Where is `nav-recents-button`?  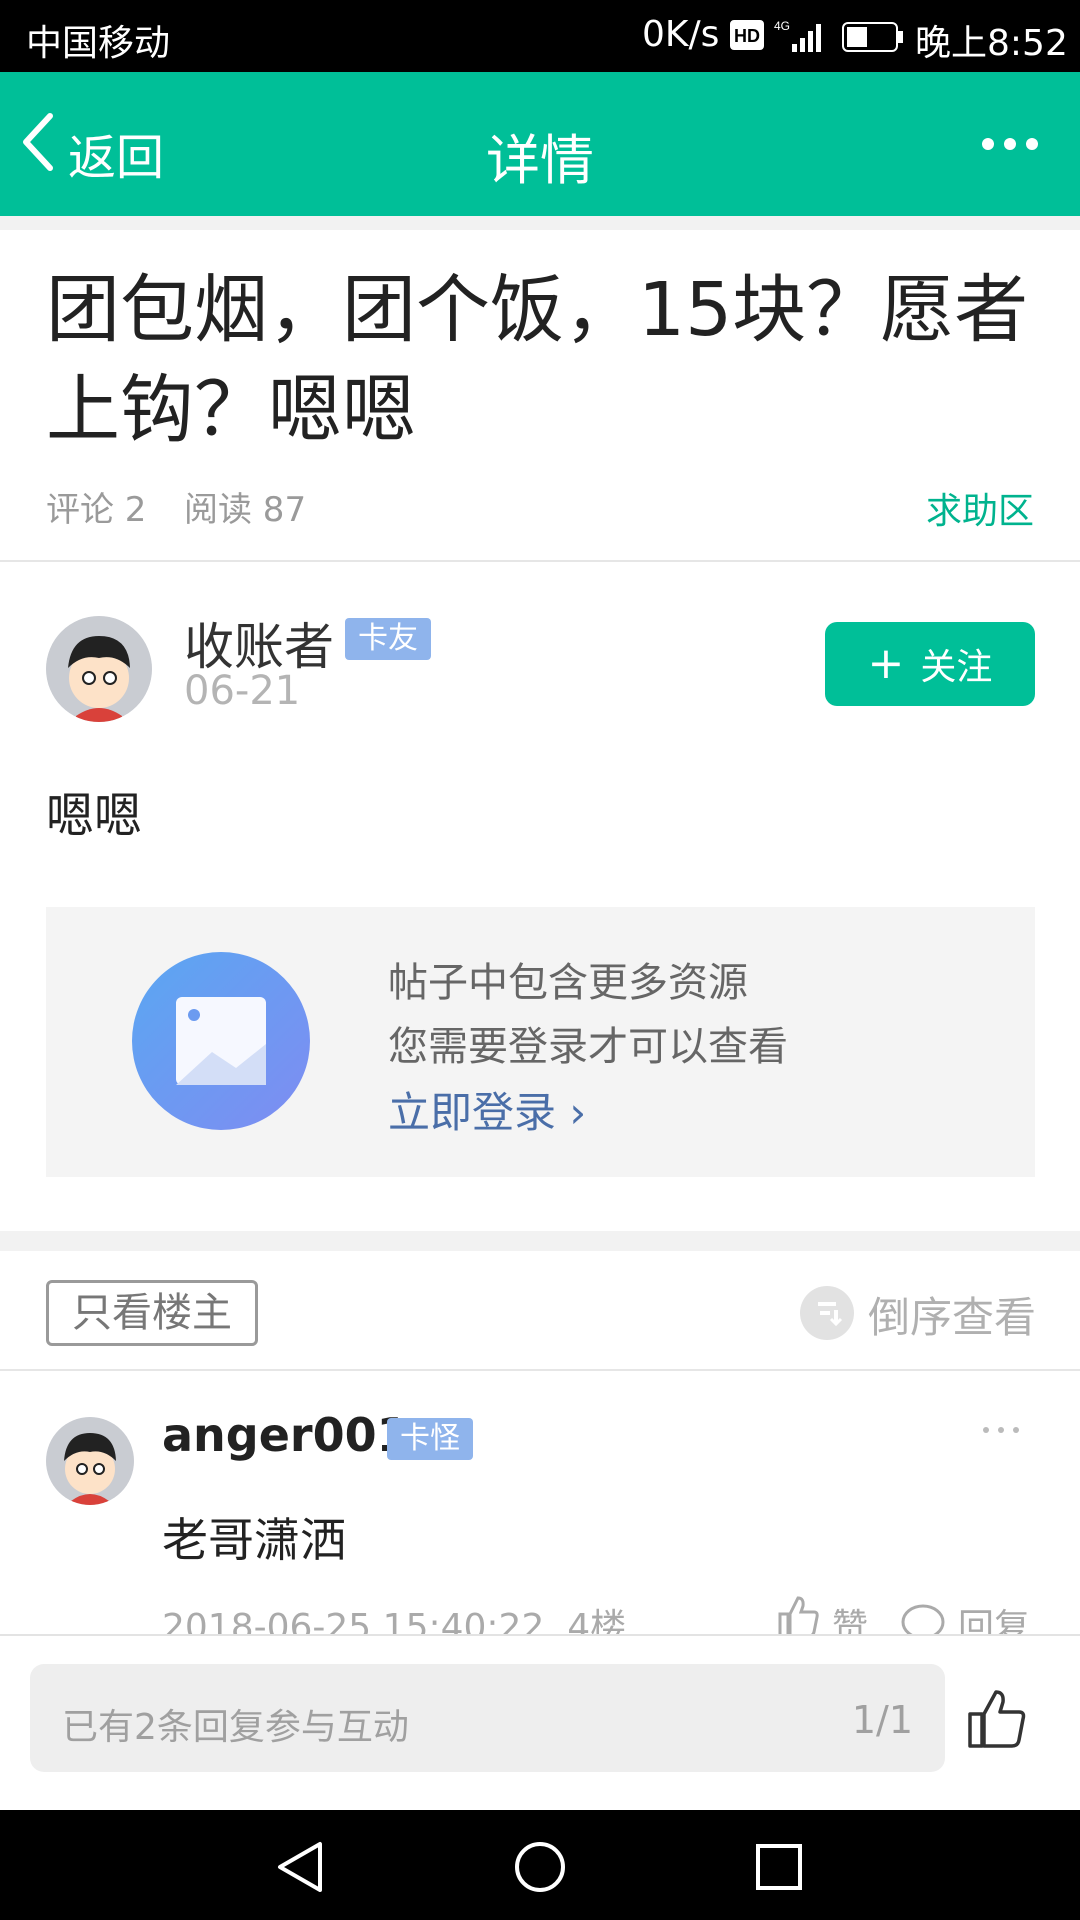 nav-recents-button is located at coordinates (779, 1869).